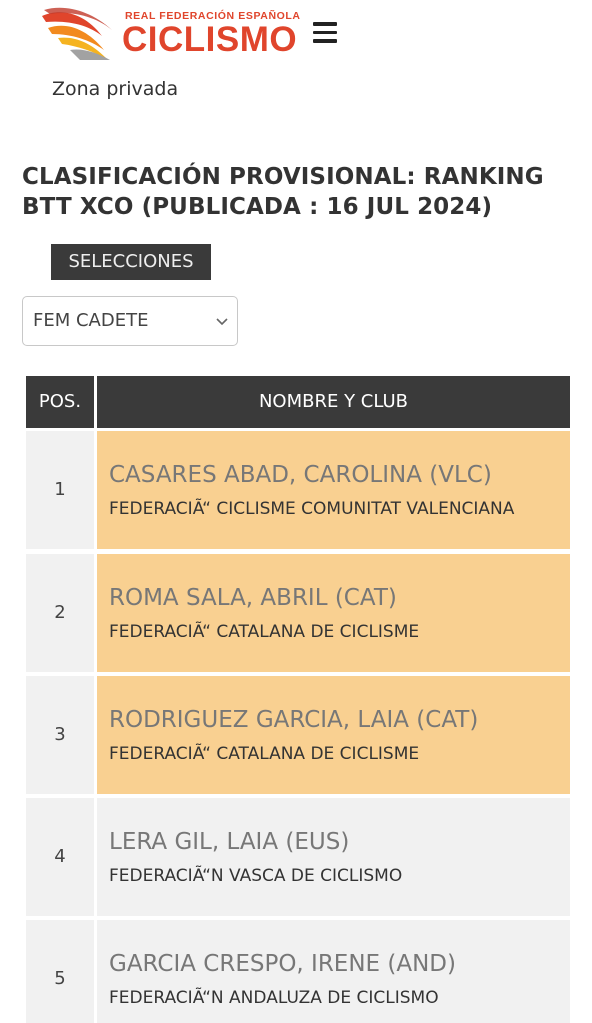  Describe the element at coordinates (60, 613) in the screenshot. I see `position-cell: 2` at that location.